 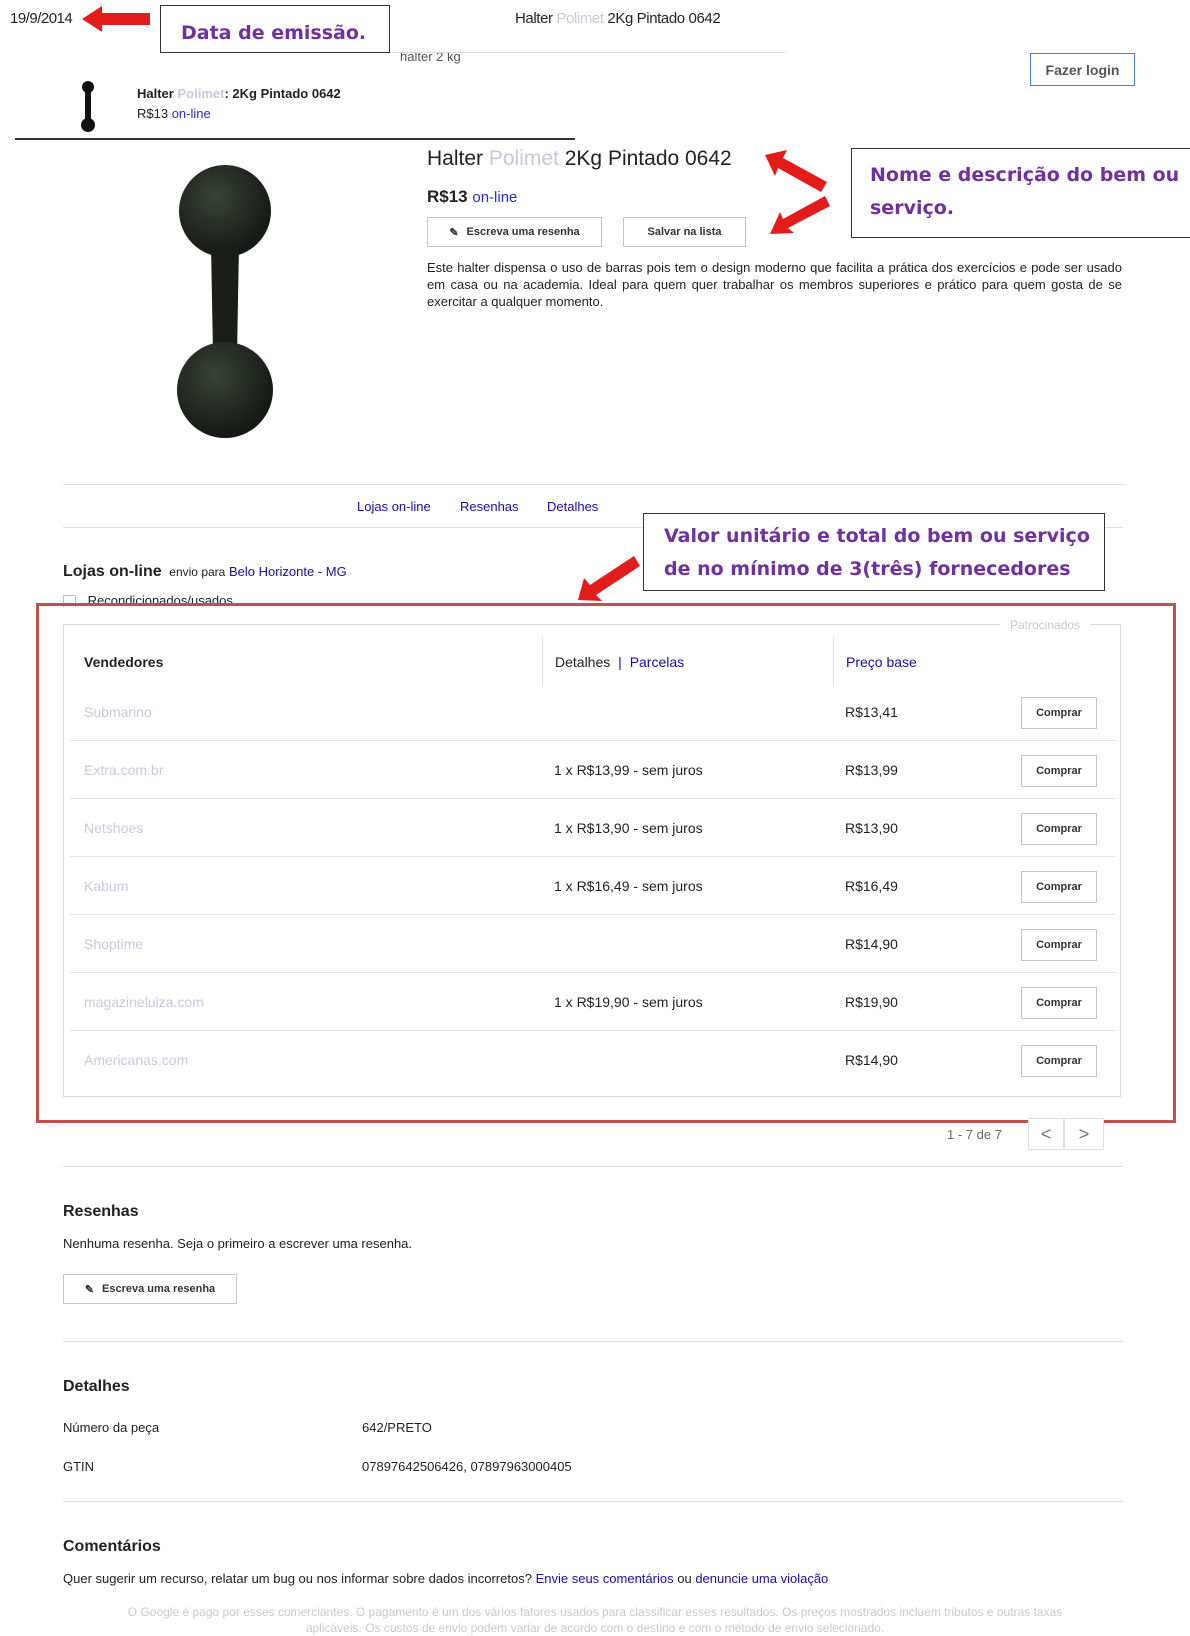 What do you see at coordinates (1082, 69) in the screenshot?
I see `login-button: Fazer login` at bounding box center [1082, 69].